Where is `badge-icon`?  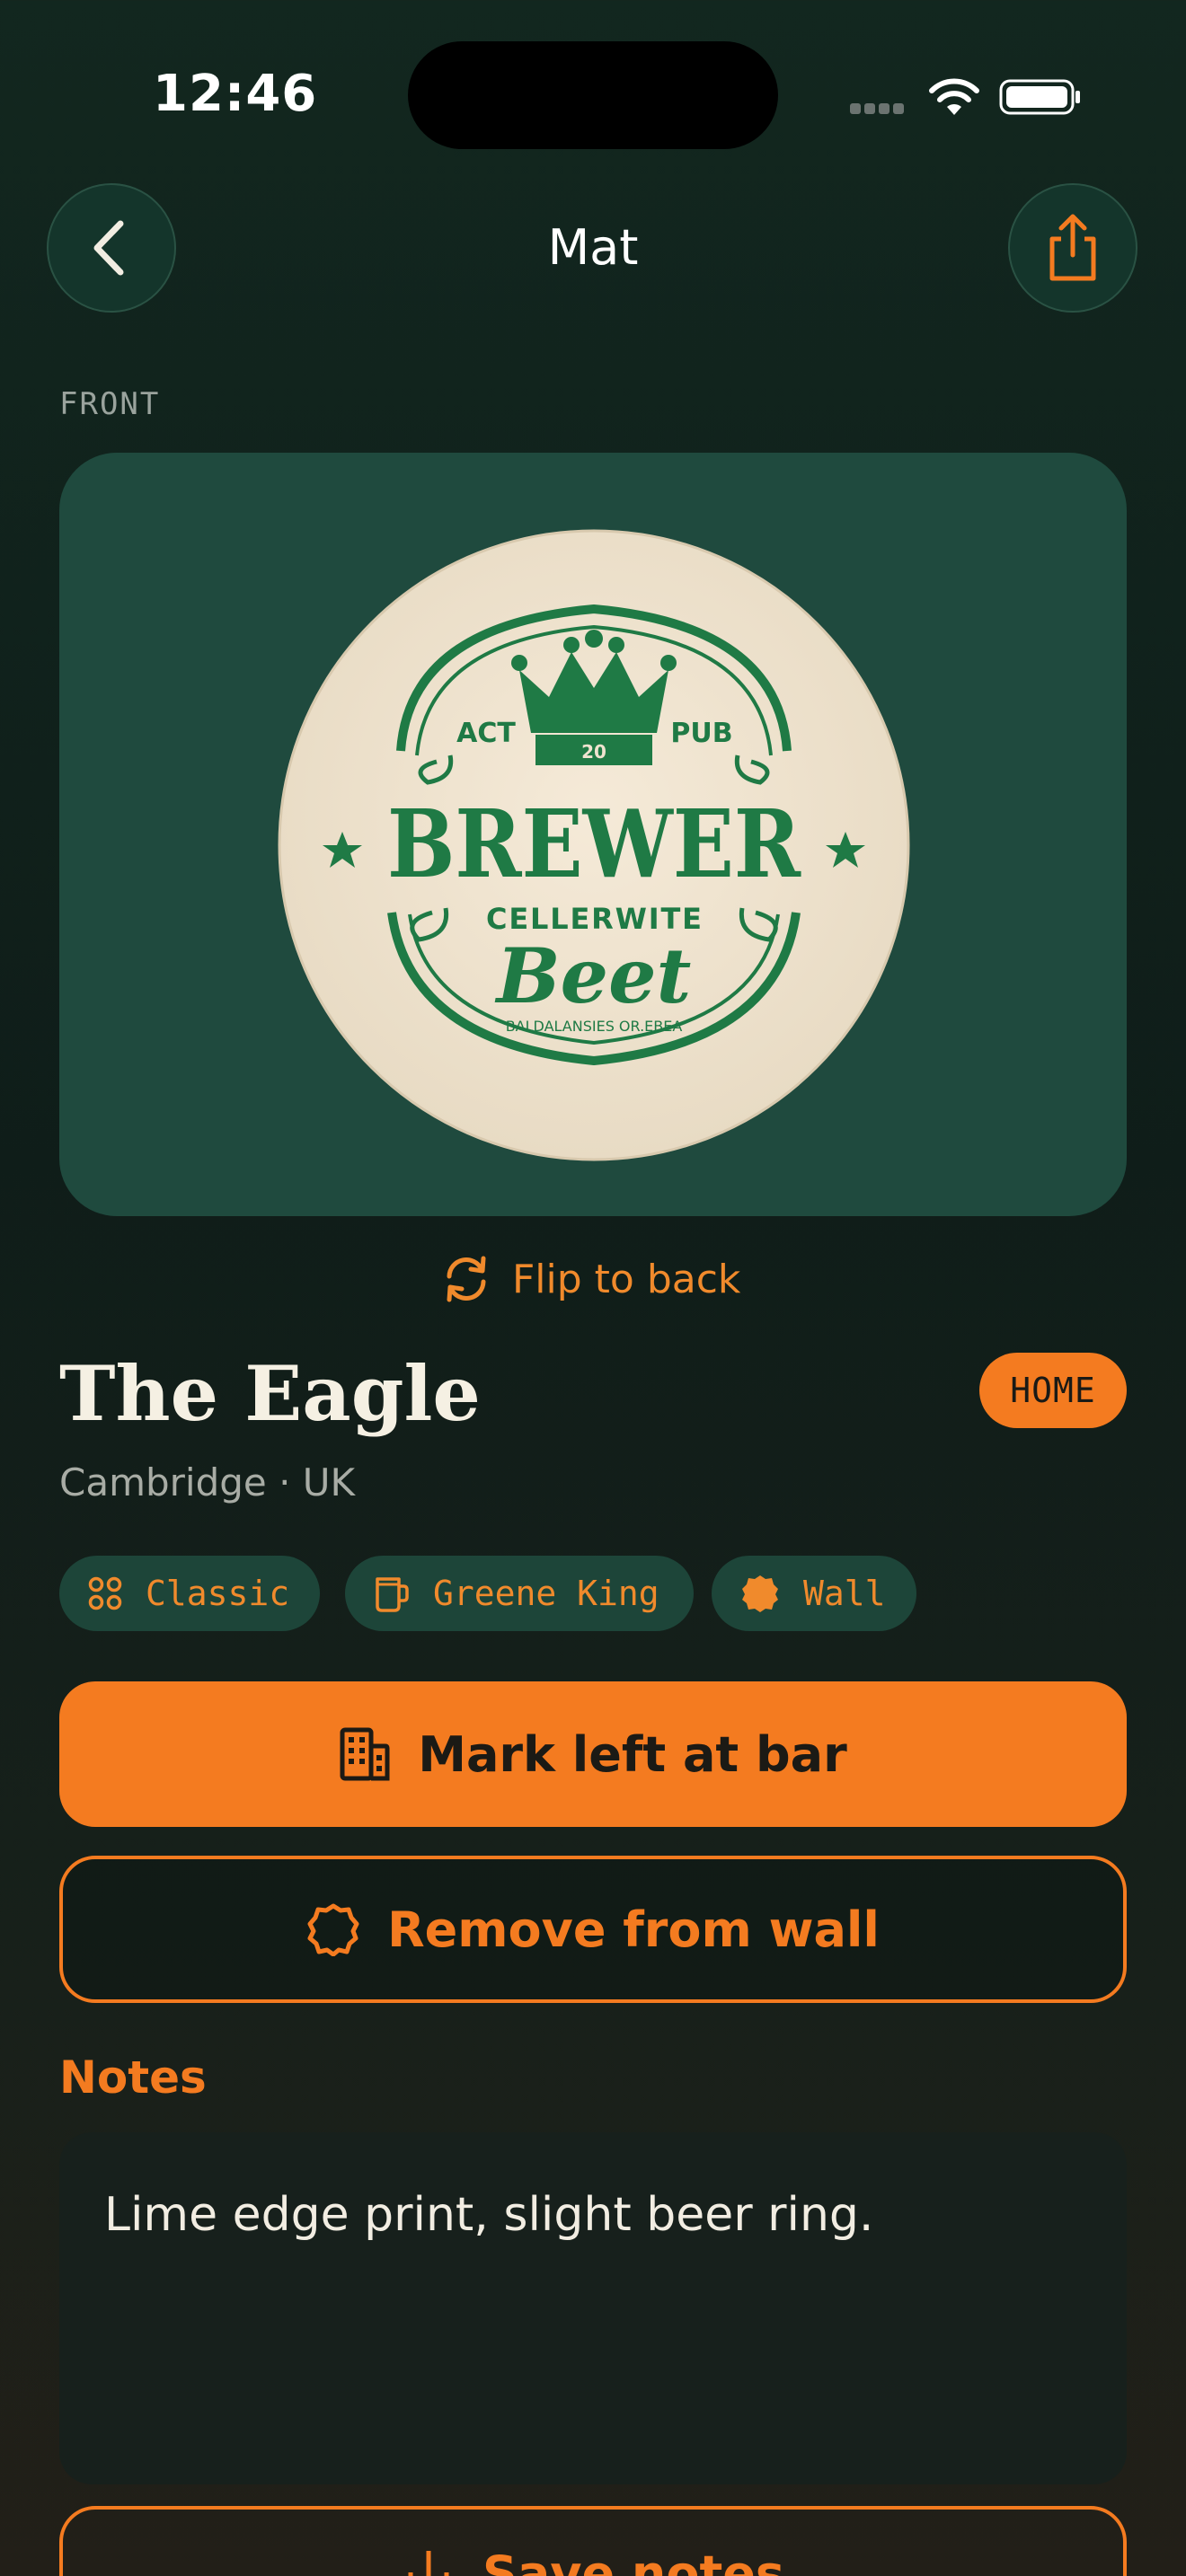
badge-icon is located at coordinates (760, 1593).